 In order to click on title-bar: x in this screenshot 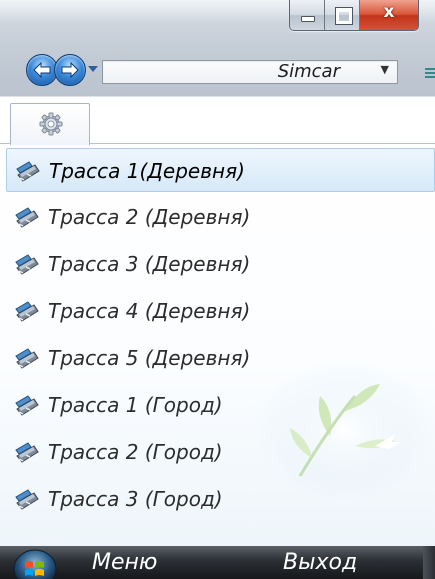, I will do `click(217, 24)`.